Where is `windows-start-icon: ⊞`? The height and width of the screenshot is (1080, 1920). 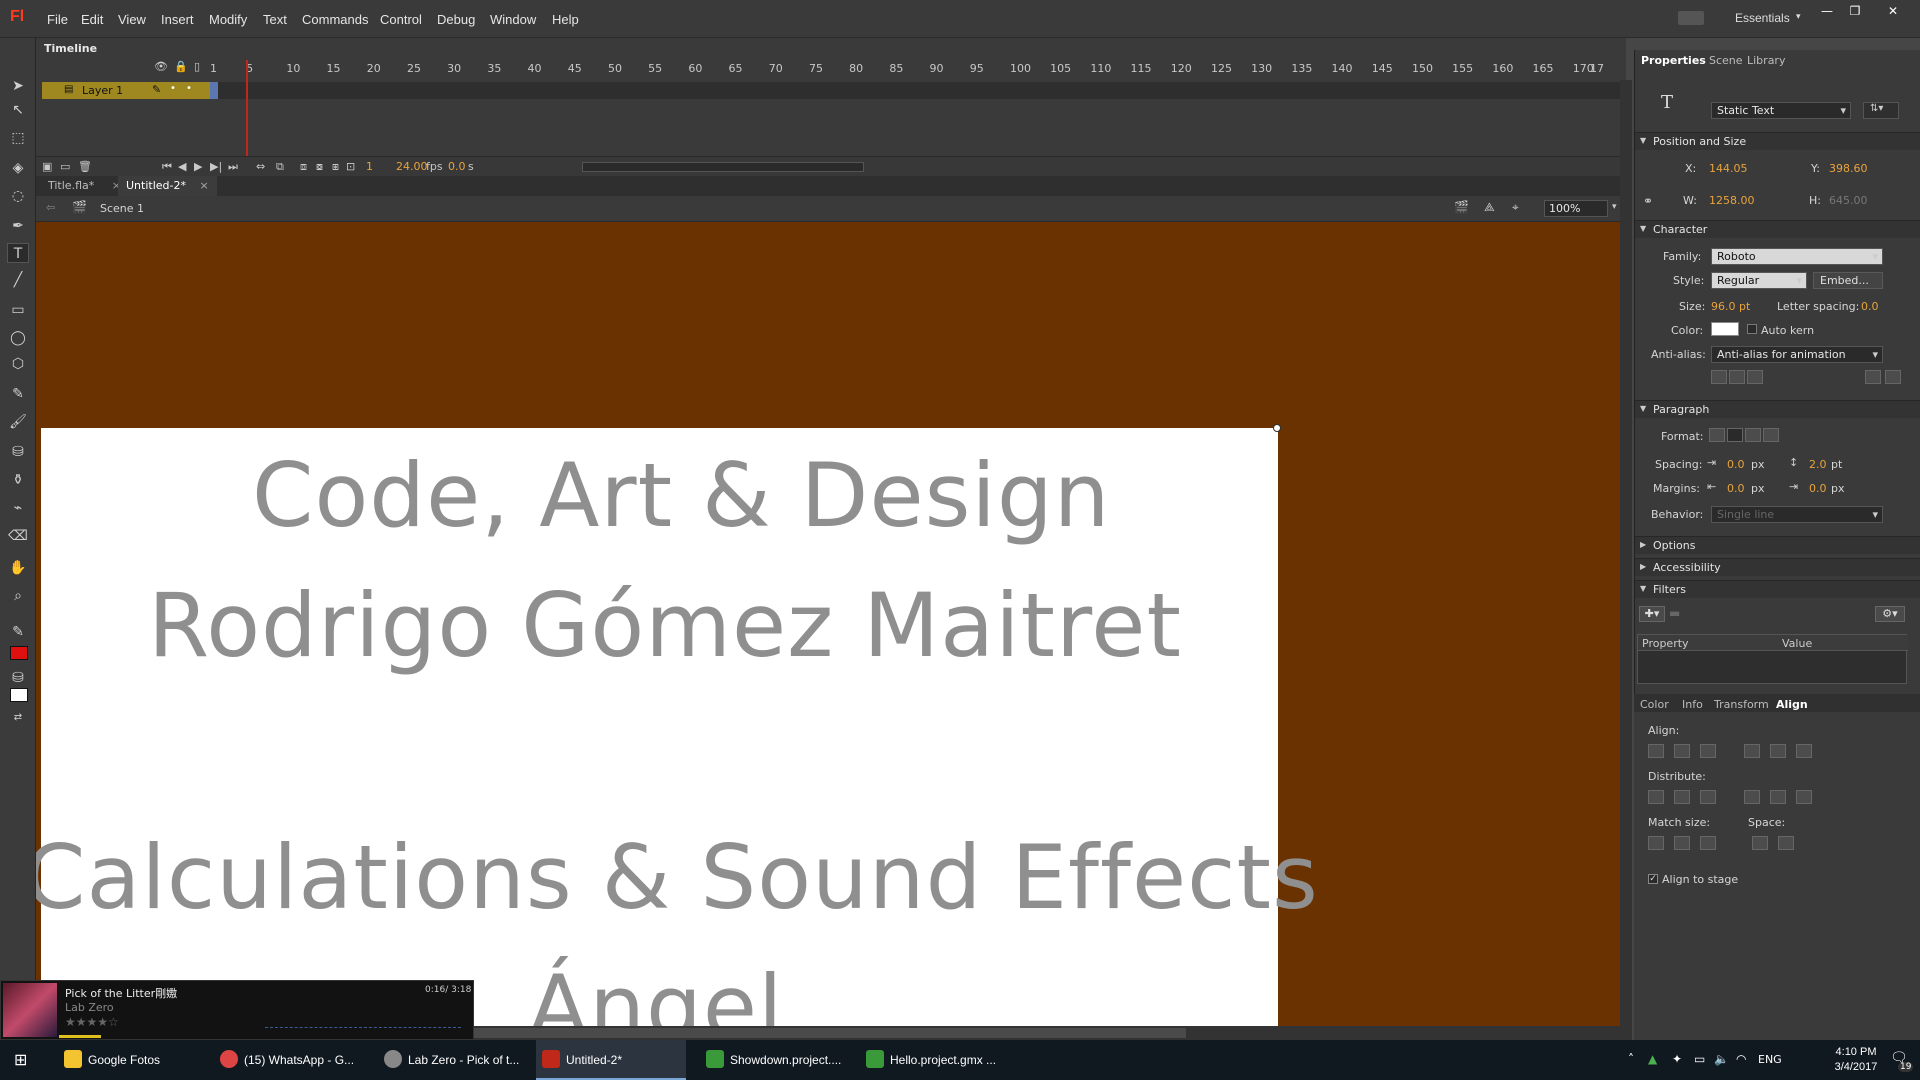 windows-start-icon: ⊞ is located at coordinates (20, 1059).